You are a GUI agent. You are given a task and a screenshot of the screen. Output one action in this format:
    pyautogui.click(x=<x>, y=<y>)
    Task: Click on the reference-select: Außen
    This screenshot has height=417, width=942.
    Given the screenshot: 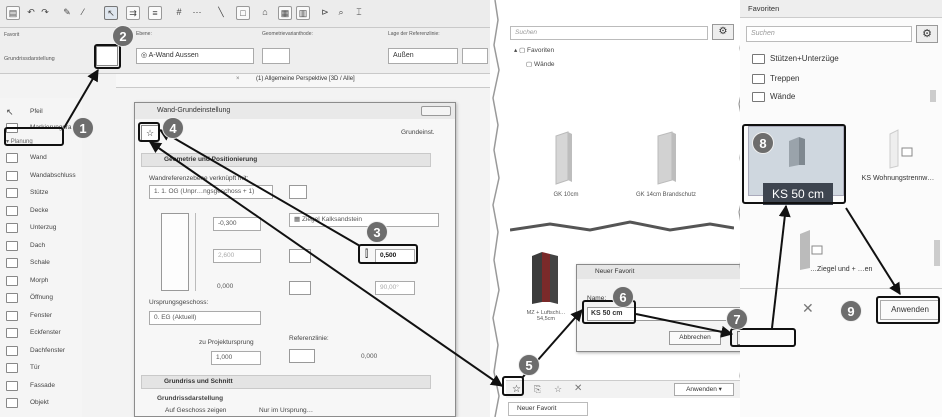 What is the action you would take?
    pyautogui.click(x=423, y=56)
    